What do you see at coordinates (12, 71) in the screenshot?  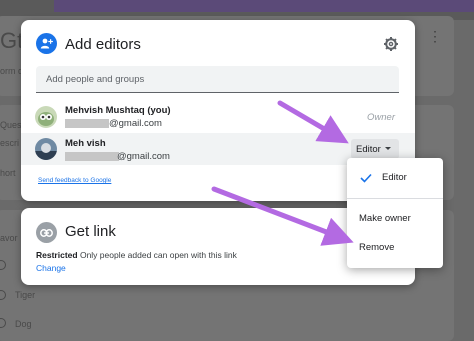 I see `background-text: orm d` at bounding box center [12, 71].